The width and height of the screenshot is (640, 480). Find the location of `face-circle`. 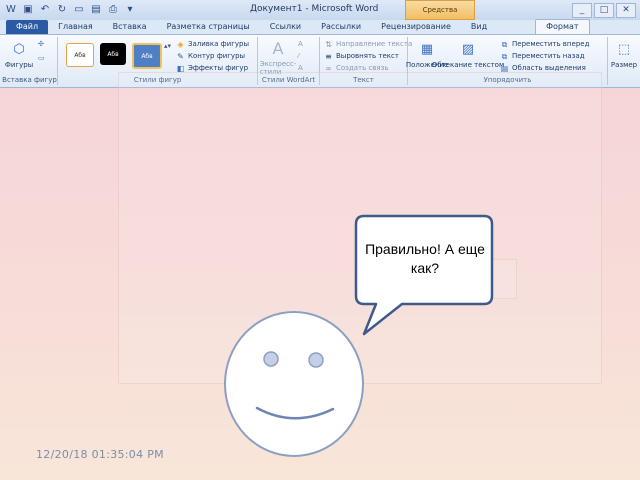

face-circle is located at coordinates (294, 384).